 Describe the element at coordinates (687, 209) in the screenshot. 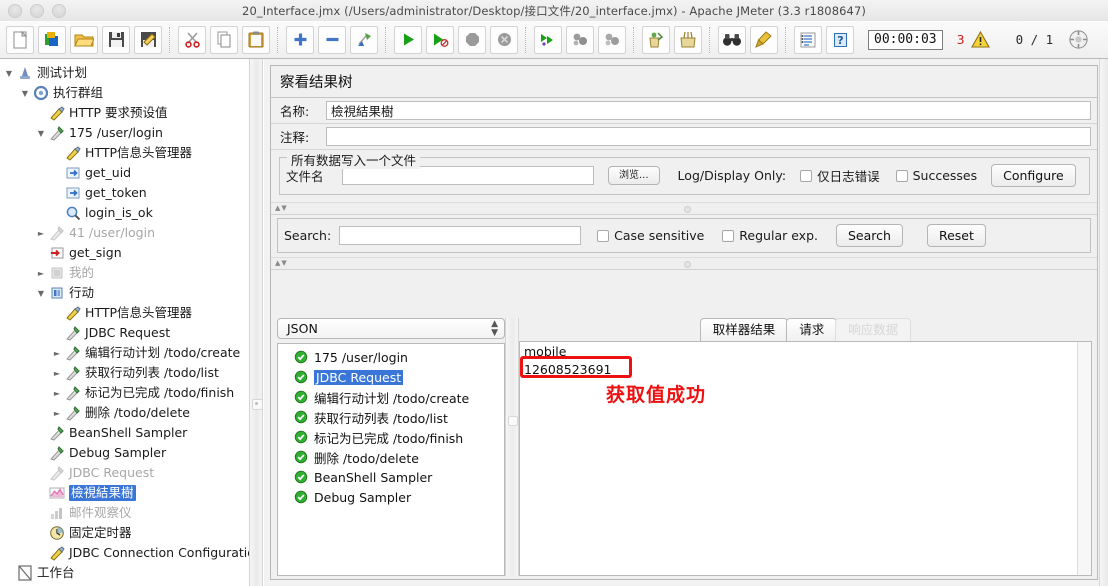

I see `divider-dot-icon` at that location.